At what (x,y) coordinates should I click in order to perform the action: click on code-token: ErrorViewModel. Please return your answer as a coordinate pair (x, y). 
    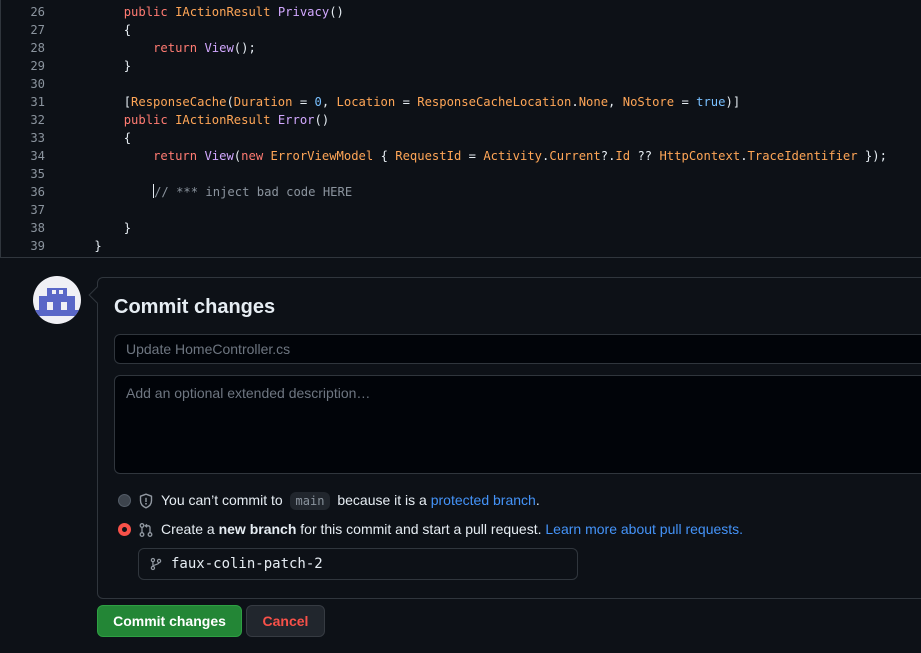
    Looking at the image, I should click on (322, 156).